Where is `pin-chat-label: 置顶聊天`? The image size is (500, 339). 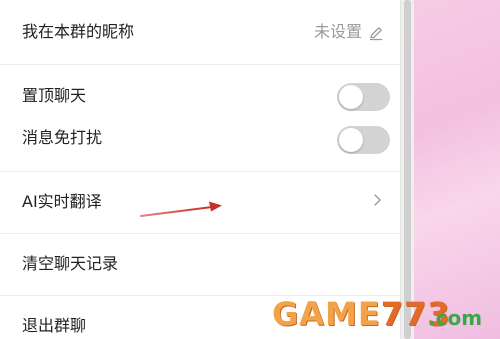 pin-chat-label: 置顶聊天 is located at coordinates (54, 95).